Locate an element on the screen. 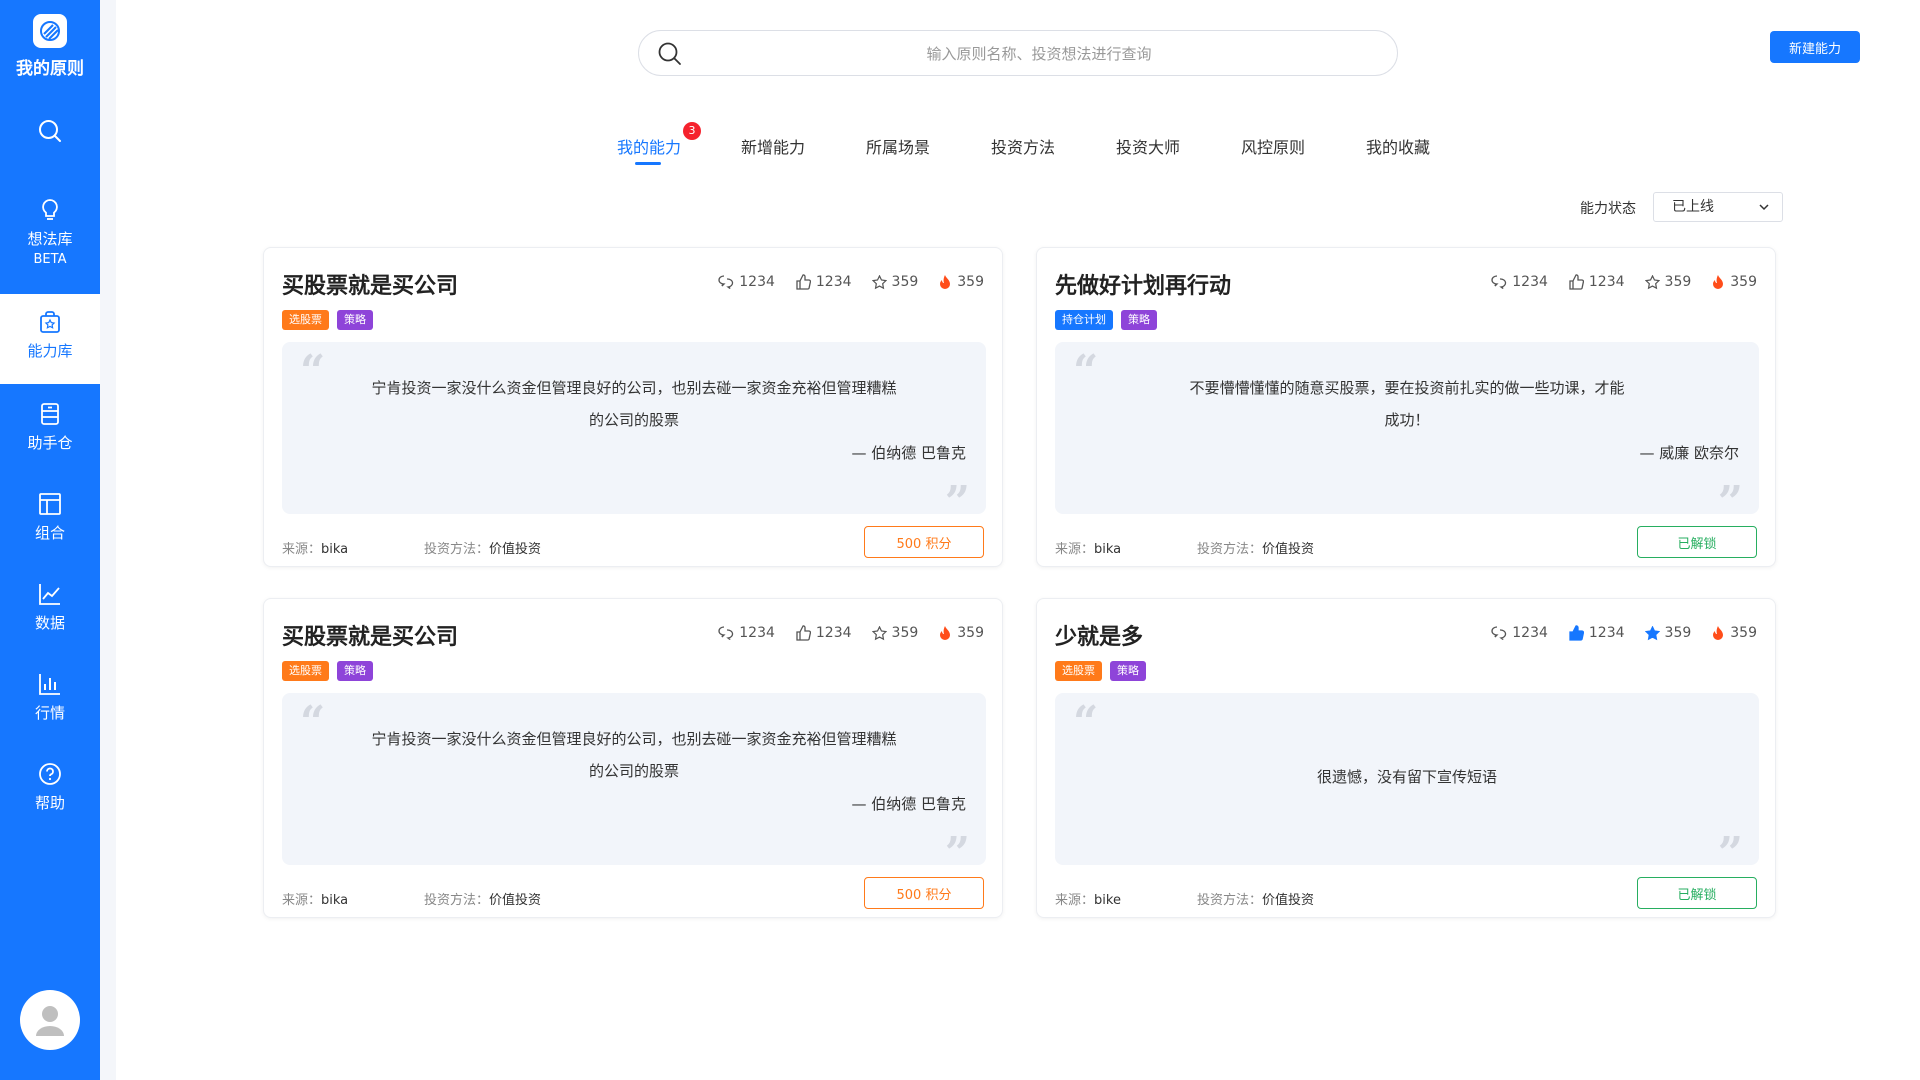 The image size is (1920, 1080). sidebar-item-label: 行情 is located at coordinates (49, 713).